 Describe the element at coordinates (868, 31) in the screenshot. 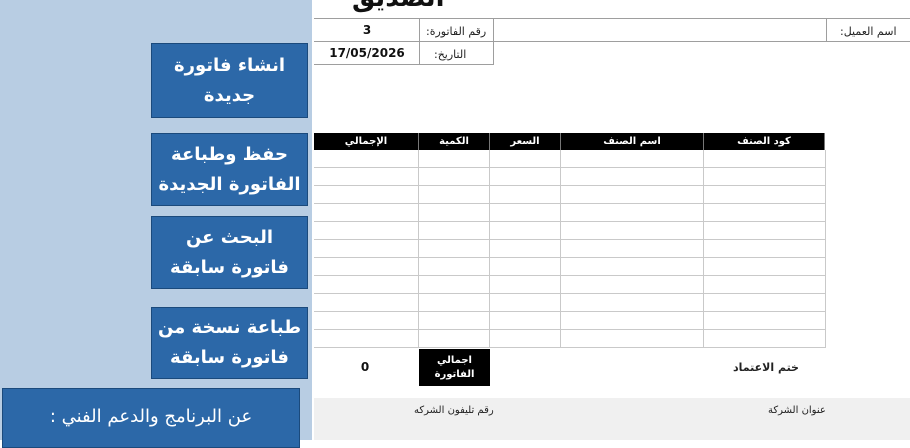

I see `customer-label: اسم العميل:` at that location.